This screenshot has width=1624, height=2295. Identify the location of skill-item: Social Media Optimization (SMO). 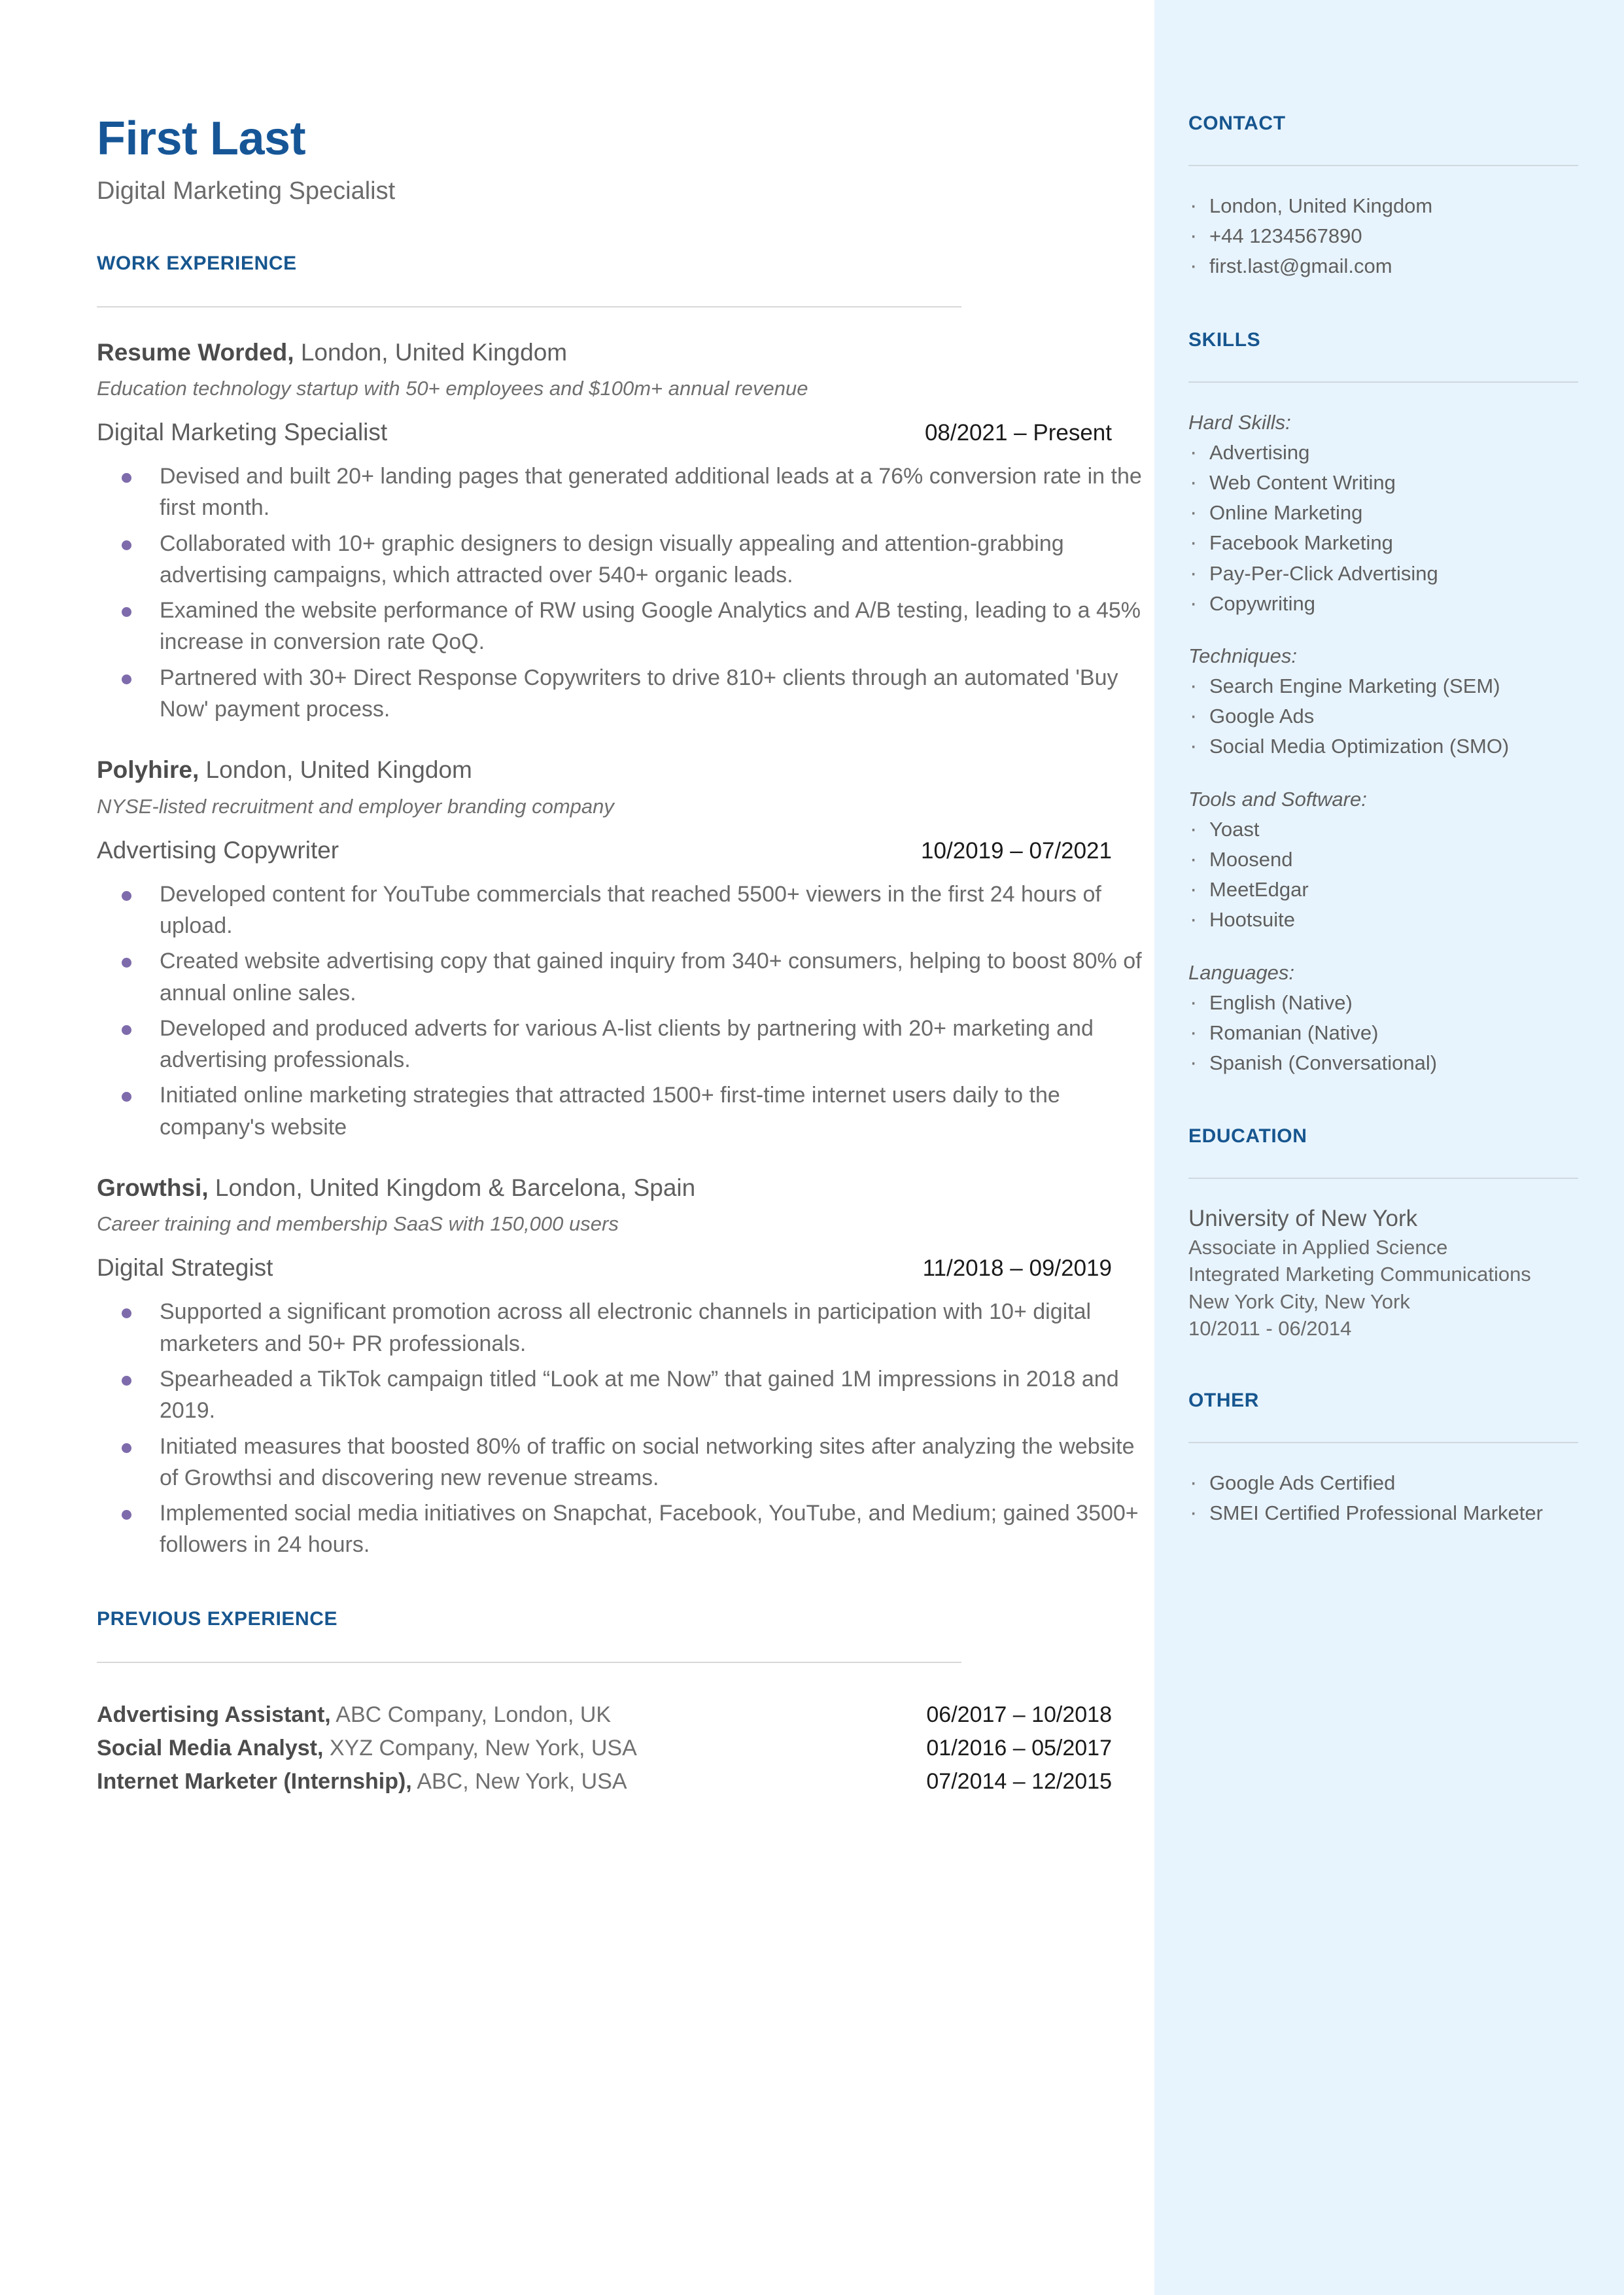
(1383, 746).